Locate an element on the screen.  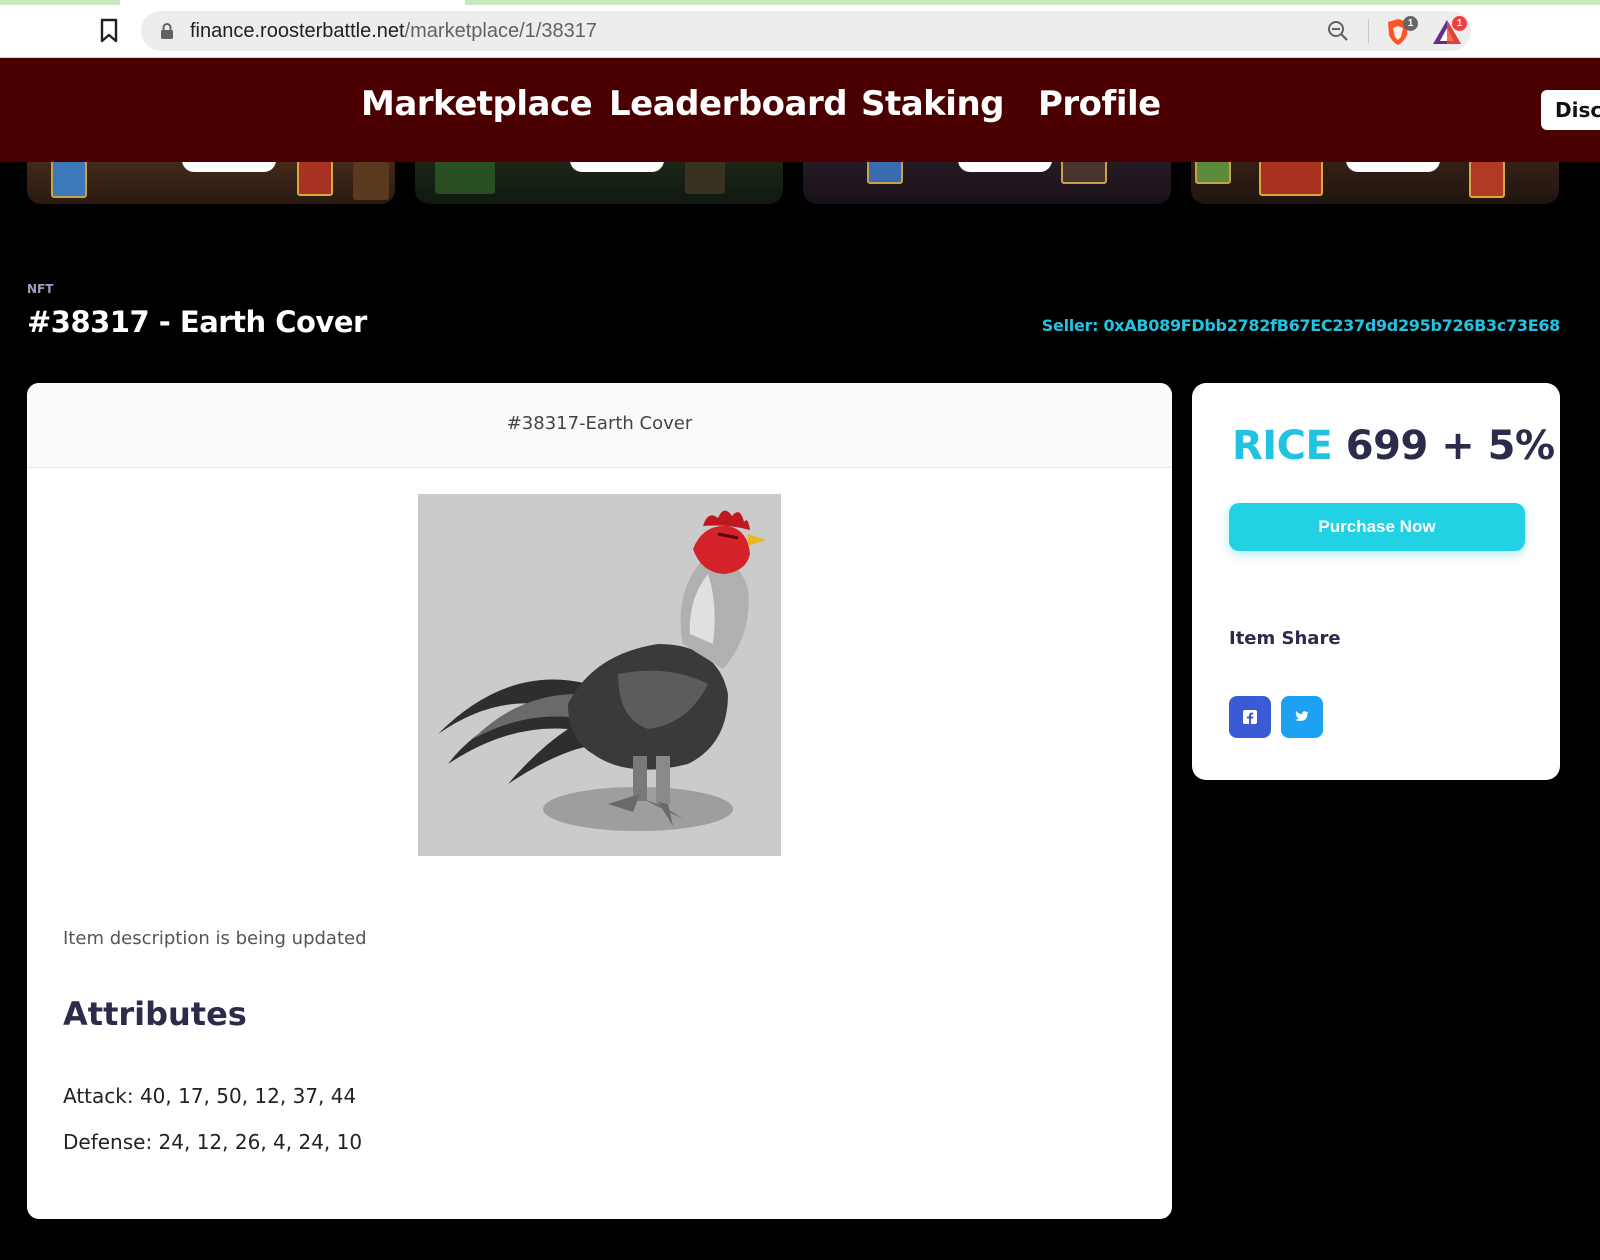
purchase-card: RICE 699 + 5% Purchase Now Item Share is located at coordinates (1376, 581).